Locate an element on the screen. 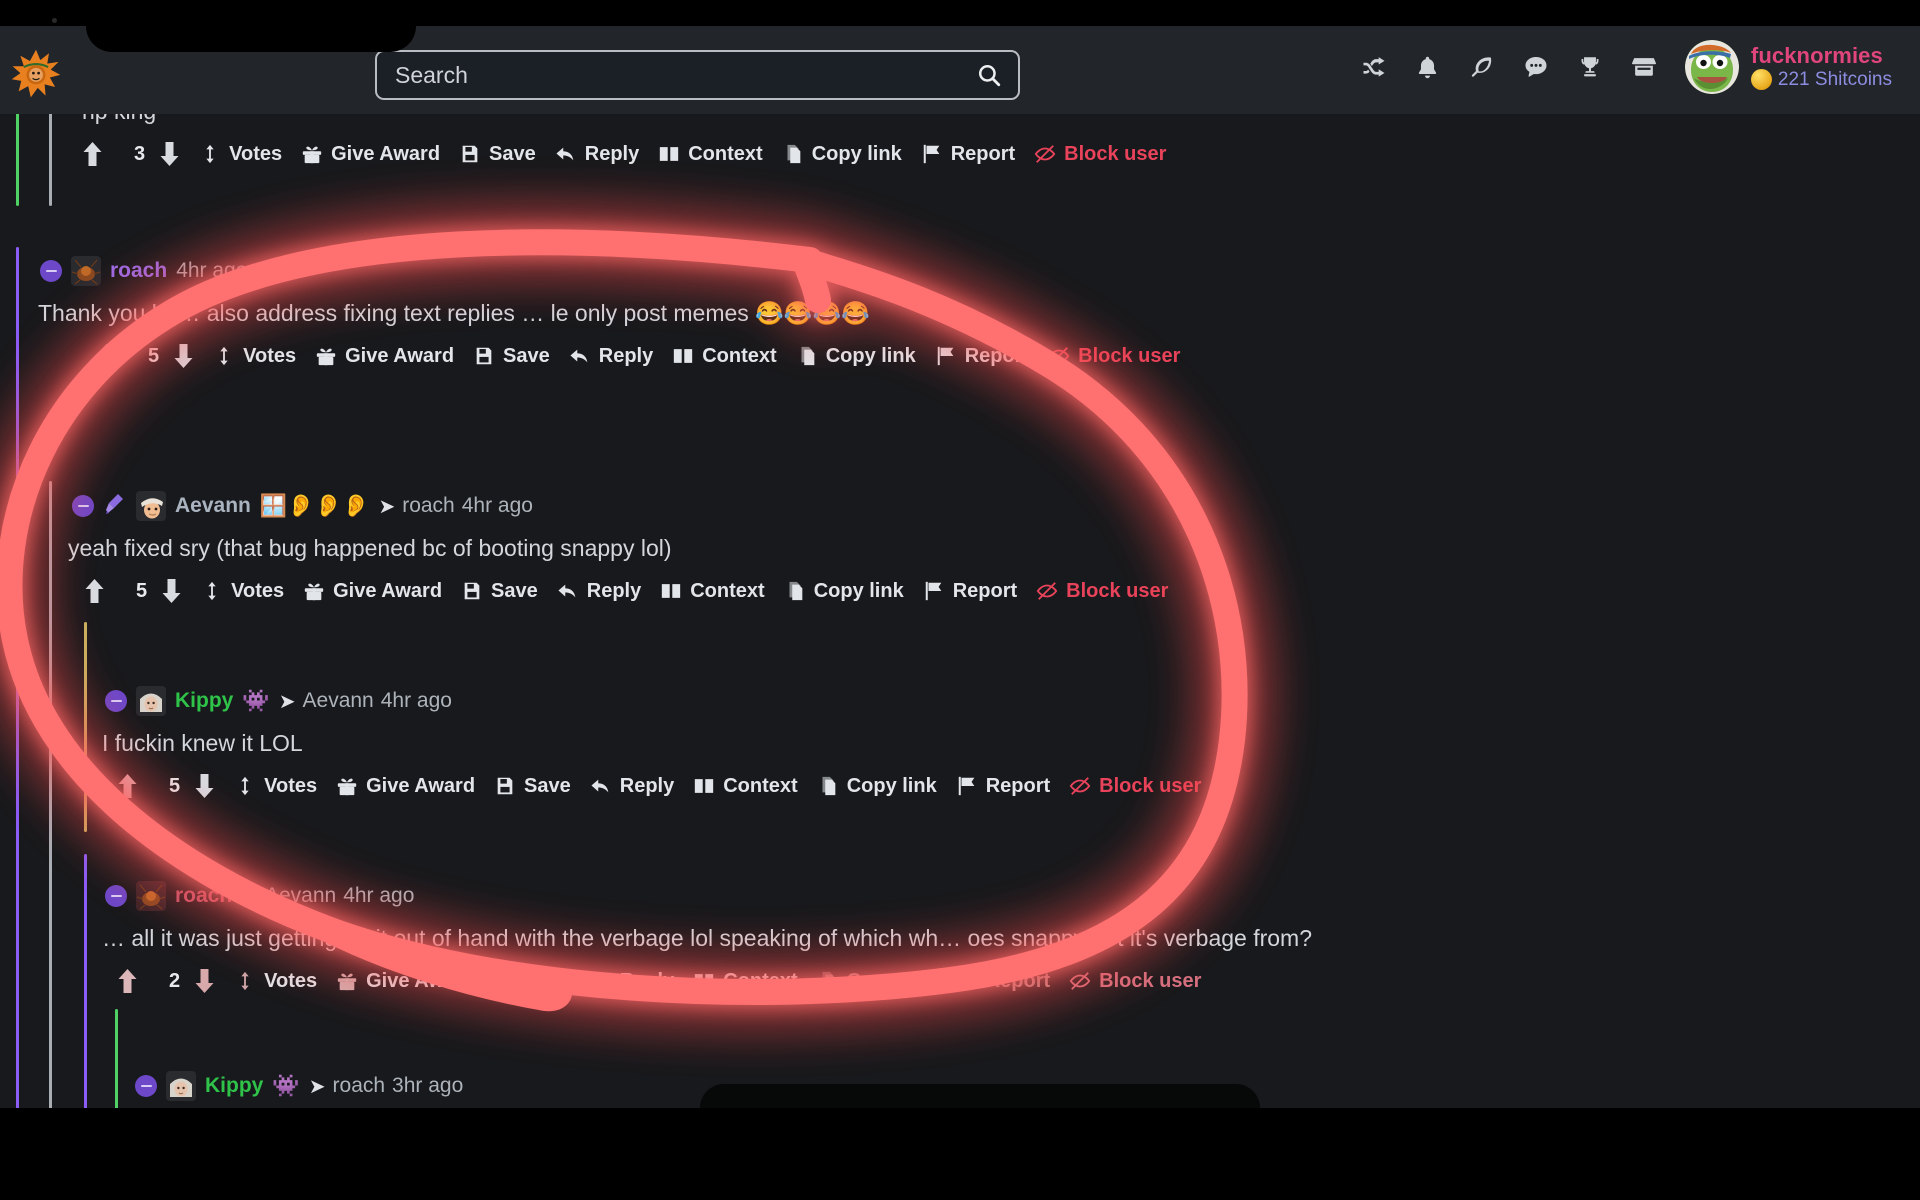 The width and height of the screenshot is (1920, 1200). shop-icon is located at coordinates (1644, 67).